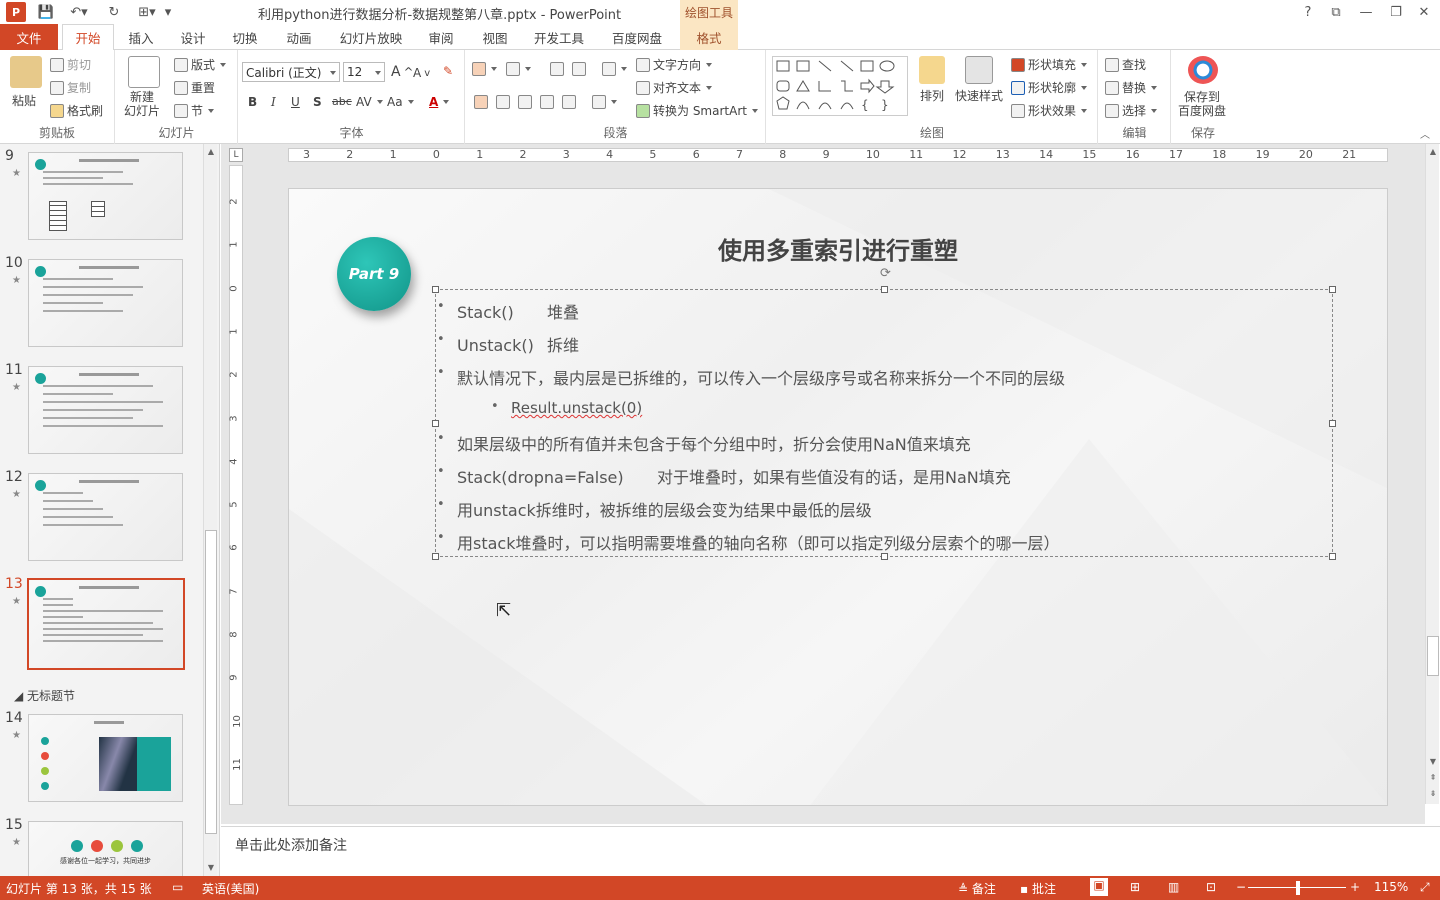 This screenshot has width=1440, height=900. What do you see at coordinates (439, 102) in the screenshot?
I see `font-color-button: A` at bounding box center [439, 102].